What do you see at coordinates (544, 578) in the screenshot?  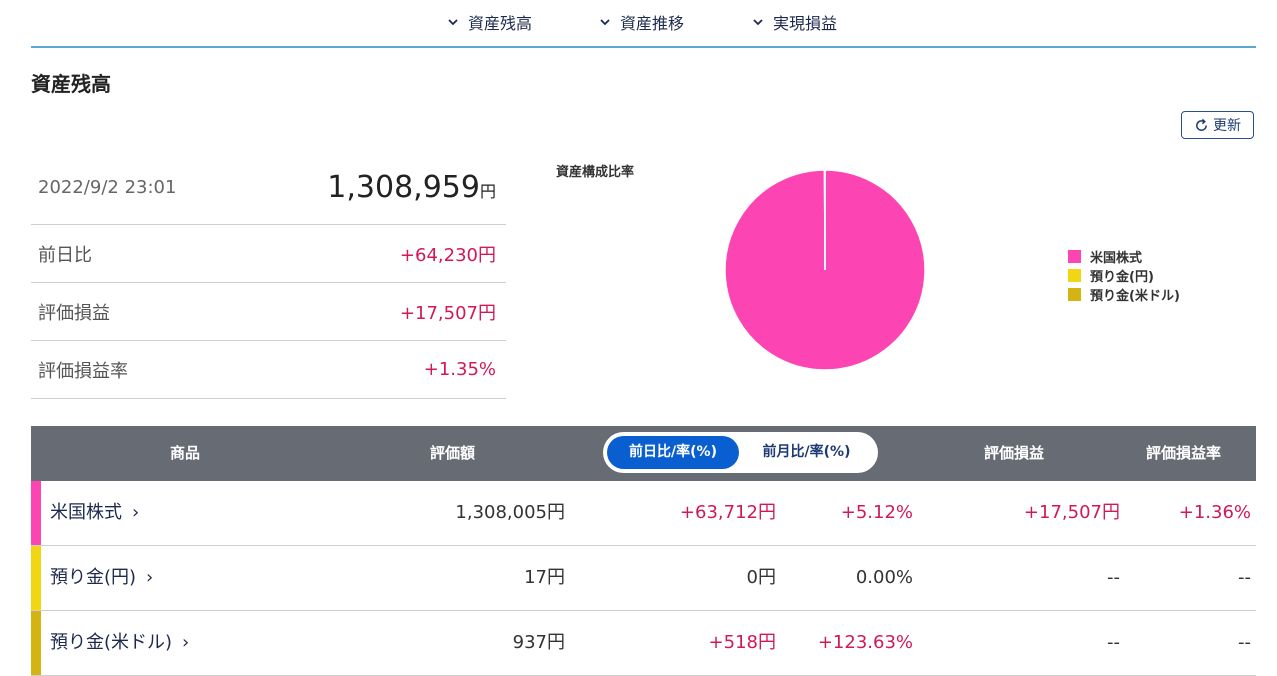 I see `cell-value: 17円` at bounding box center [544, 578].